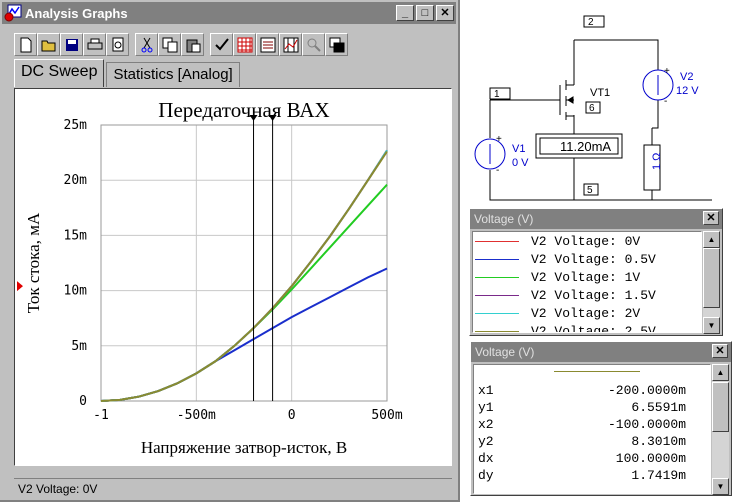 The image size is (748, 502). Describe the element at coordinates (25, 44) in the screenshot. I see `new-icon` at that location.